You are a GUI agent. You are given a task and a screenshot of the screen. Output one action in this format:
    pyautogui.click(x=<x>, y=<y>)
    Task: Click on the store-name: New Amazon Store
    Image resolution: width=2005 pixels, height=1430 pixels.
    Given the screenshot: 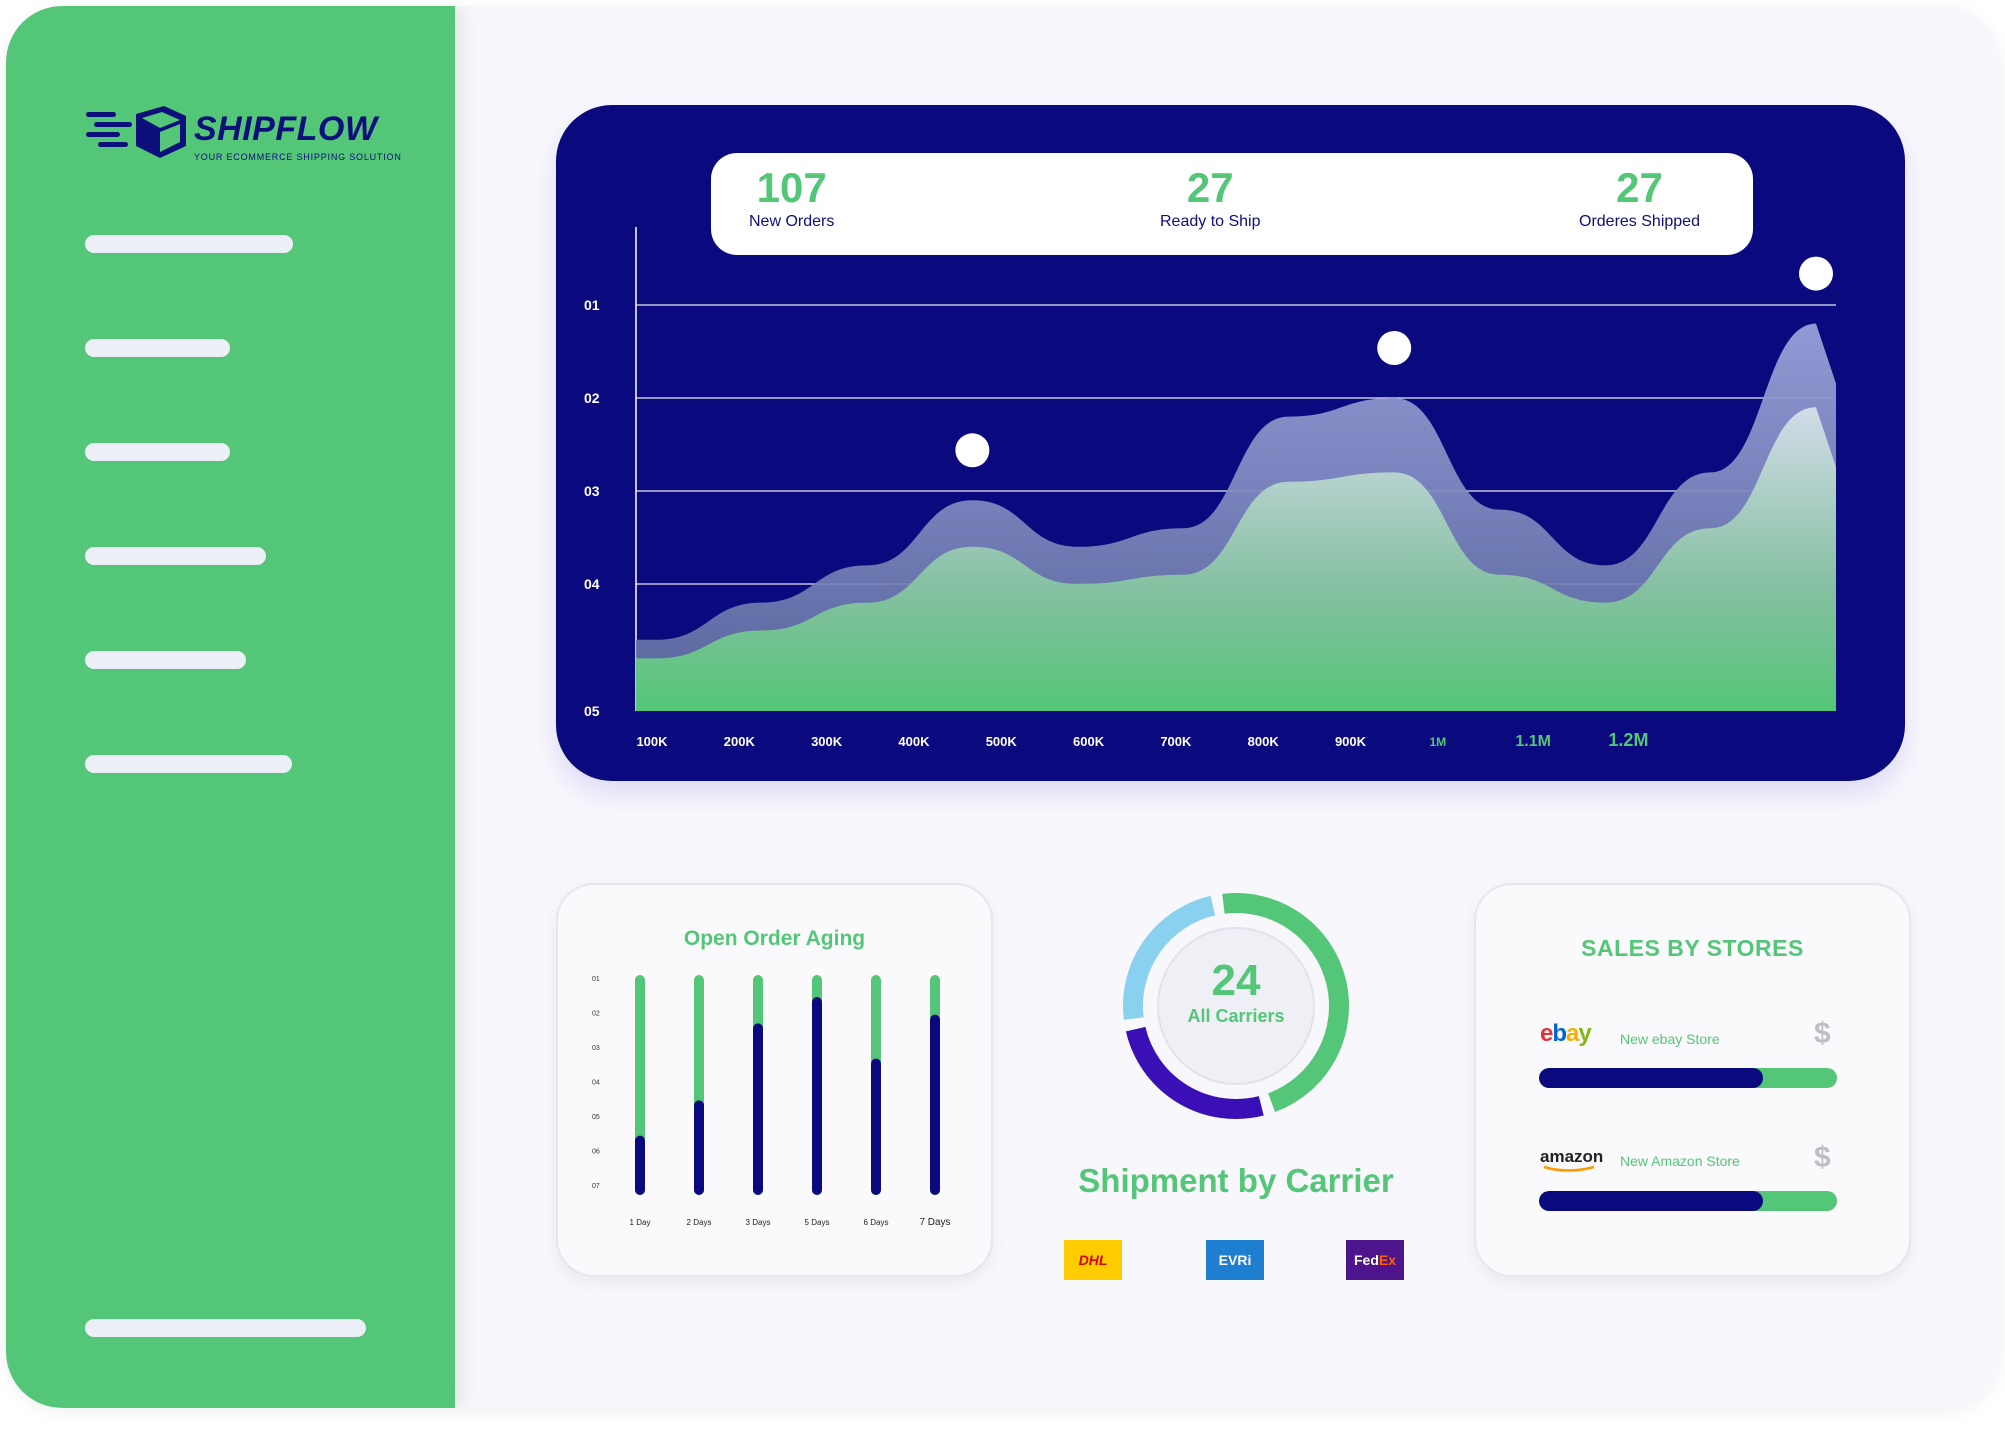 What is the action you would take?
    pyautogui.click(x=1680, y=1161)
    